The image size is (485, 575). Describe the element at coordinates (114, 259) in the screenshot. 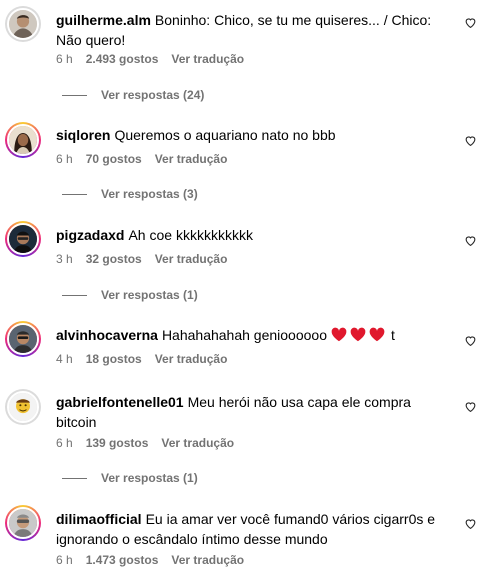

I see `comment-likes: 32 gostos` at that location.